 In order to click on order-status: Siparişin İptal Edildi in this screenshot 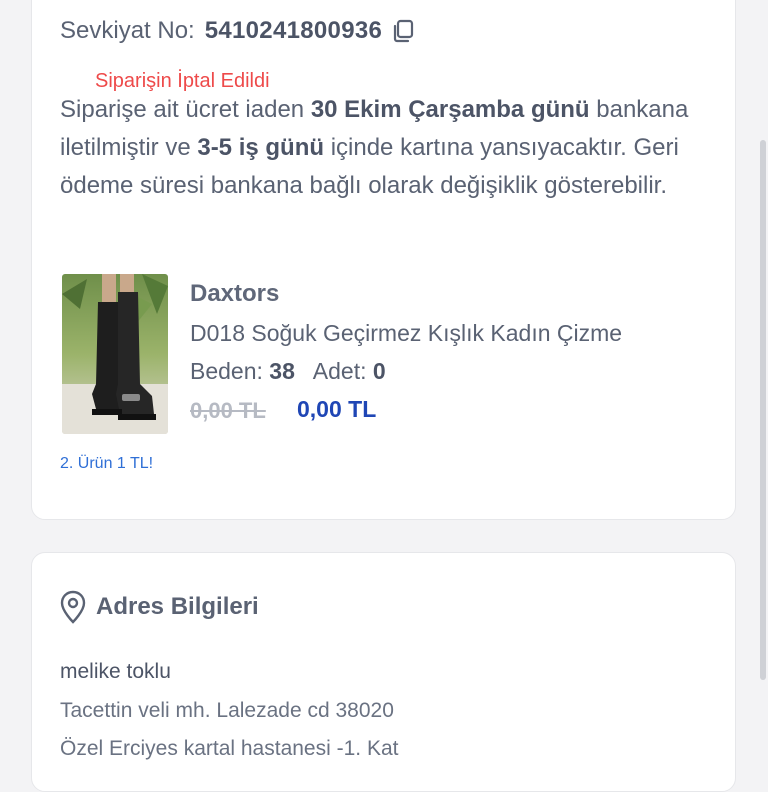, I will do `click(182, 81)`.